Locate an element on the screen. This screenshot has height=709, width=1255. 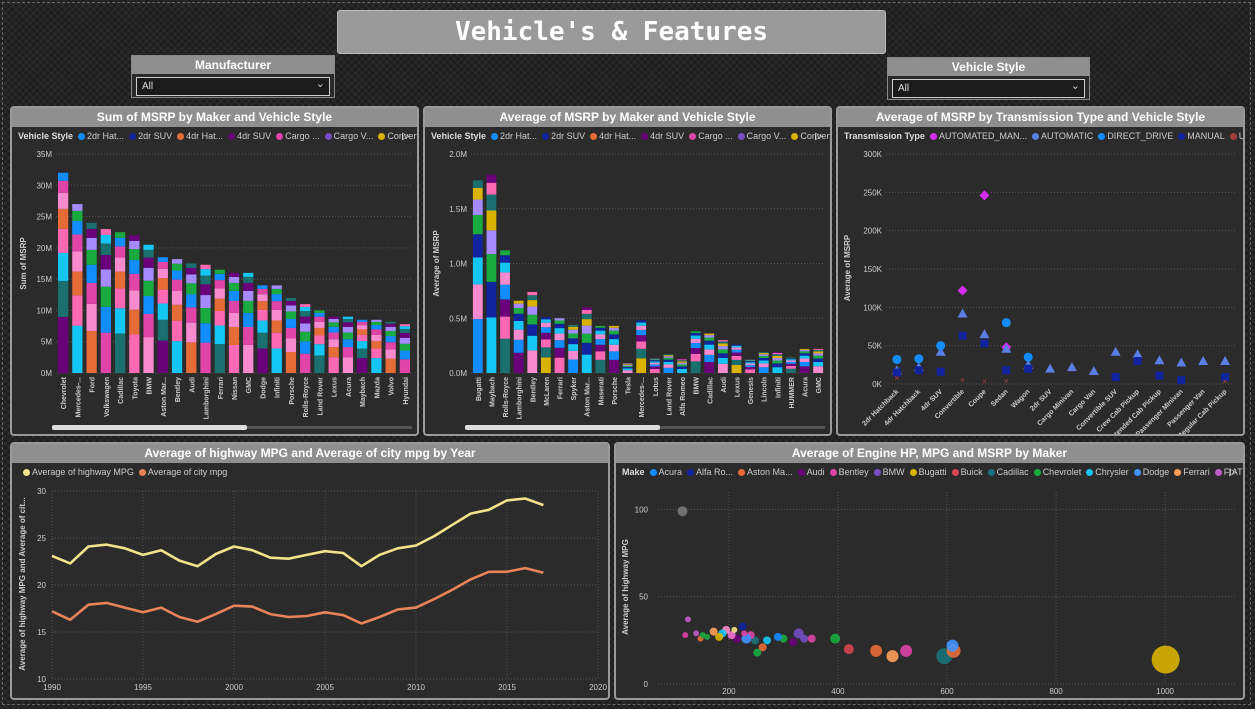
x-tick-label: Mazda is located at coordinates (377, 388).